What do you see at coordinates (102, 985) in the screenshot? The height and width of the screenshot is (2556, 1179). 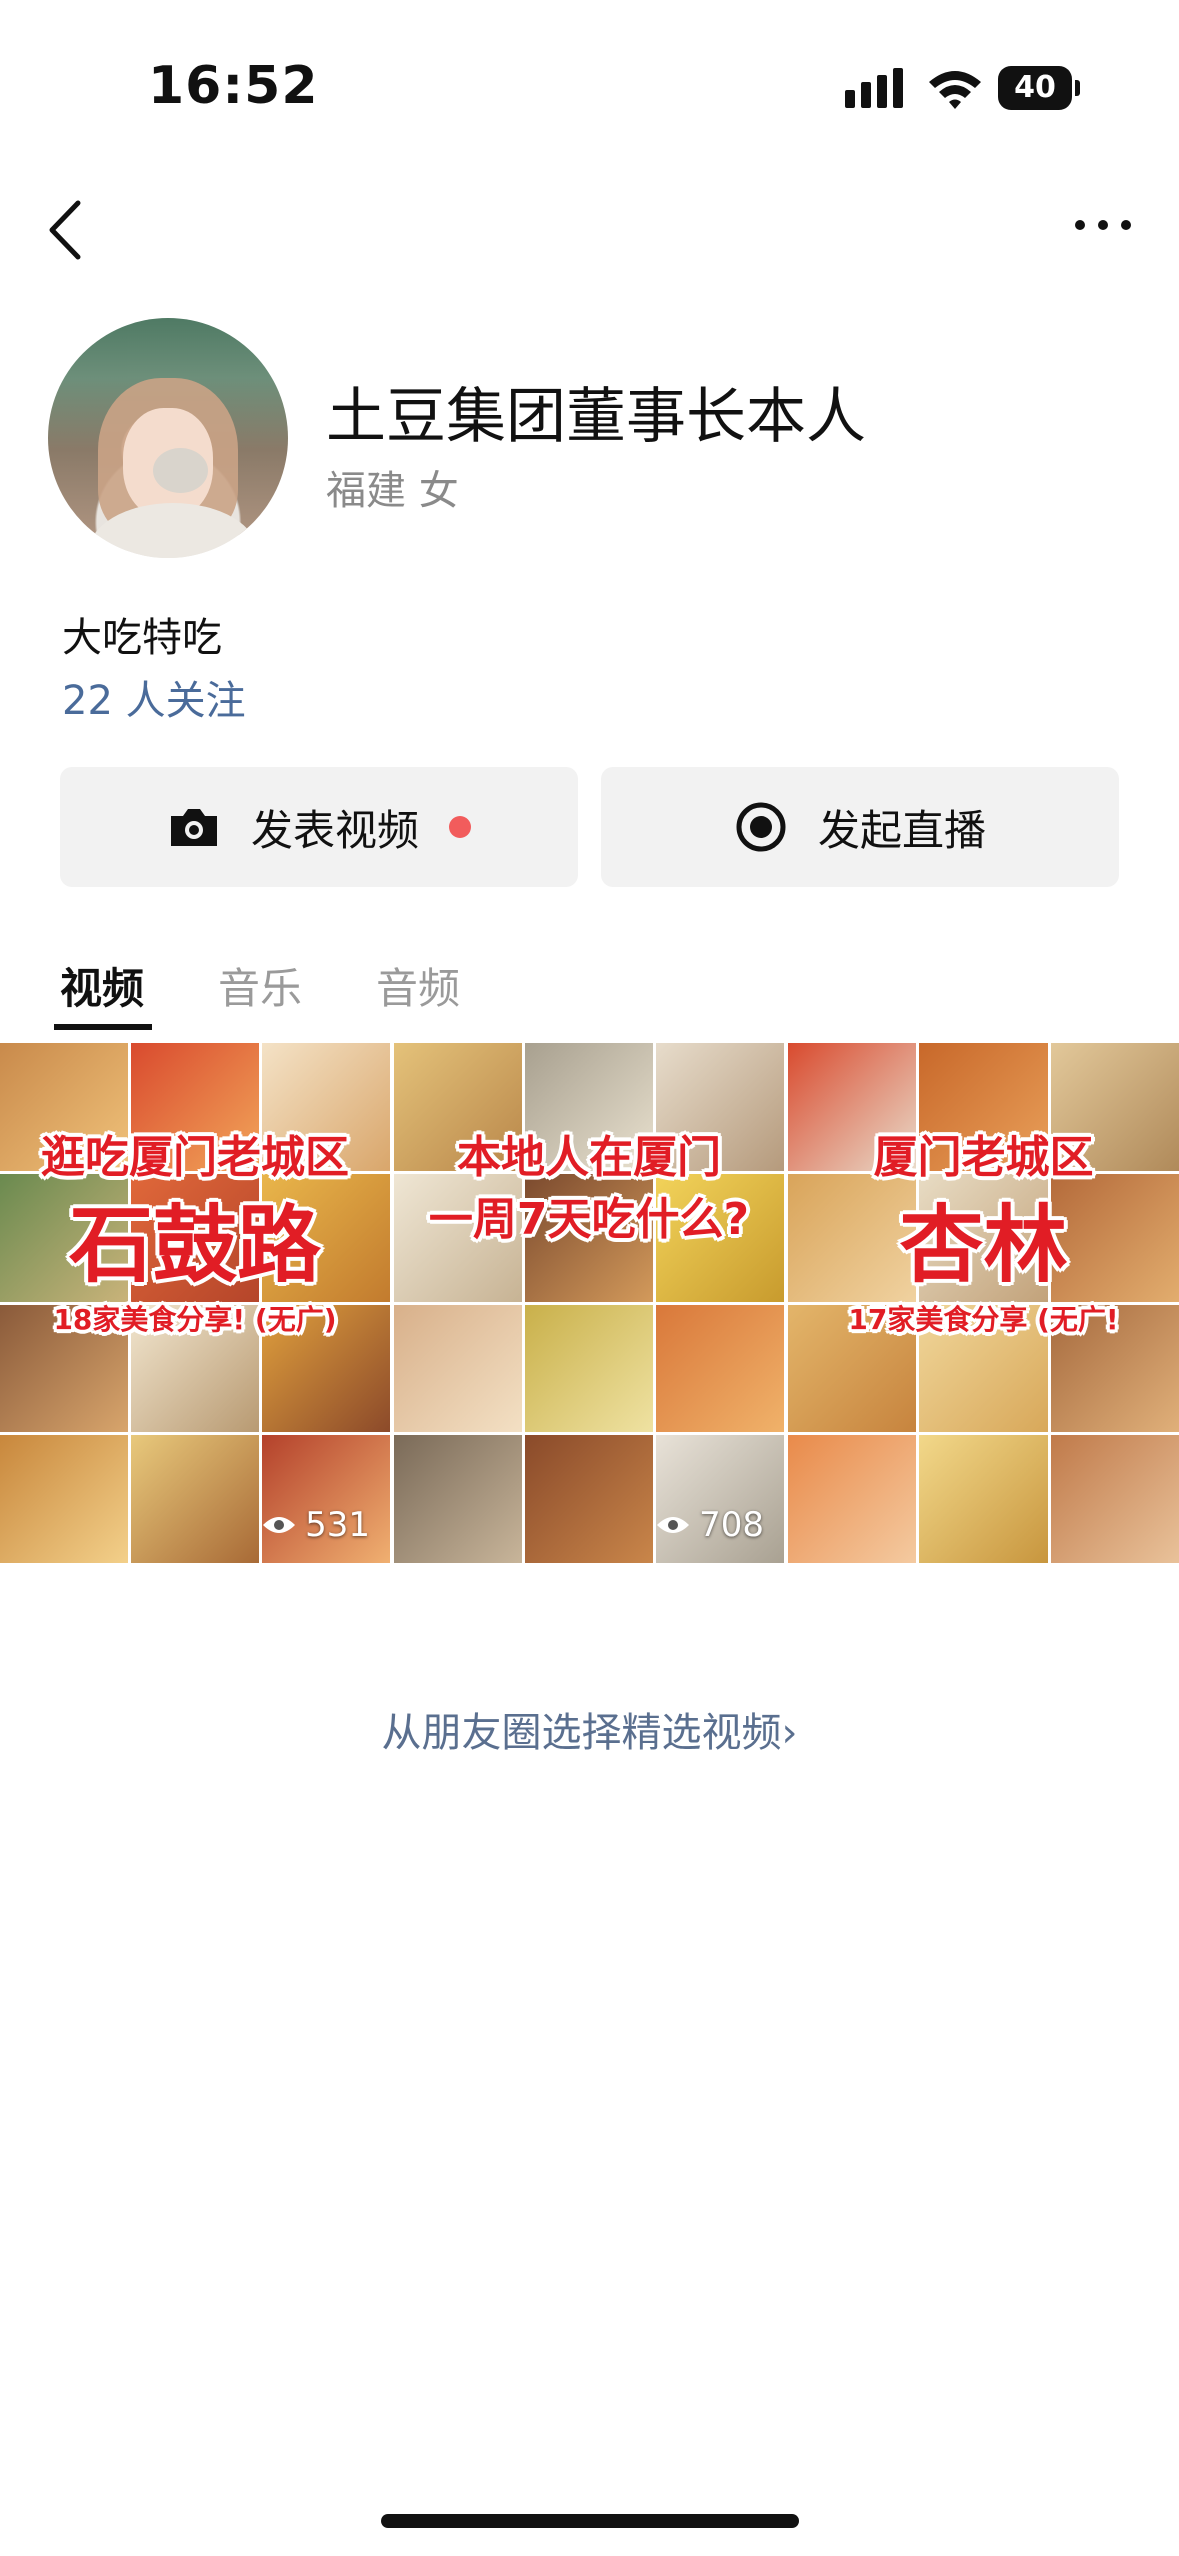 I see `tab-video: 视频` at bounding box center [102, 985].